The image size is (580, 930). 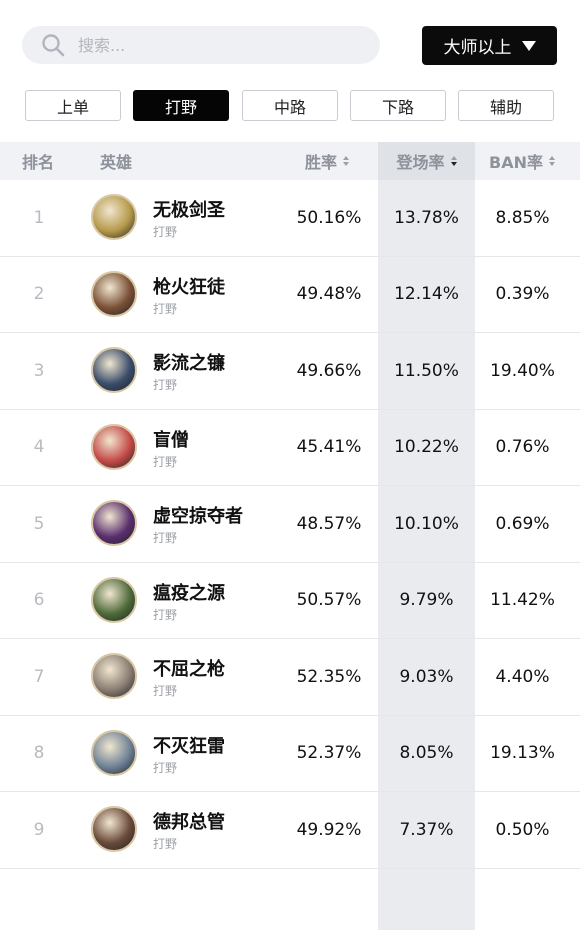 What do you see at coordinates (189, 210) in the screenshot?
I see `hero-name: 无极剑圣` at bounding box center [189, 210].